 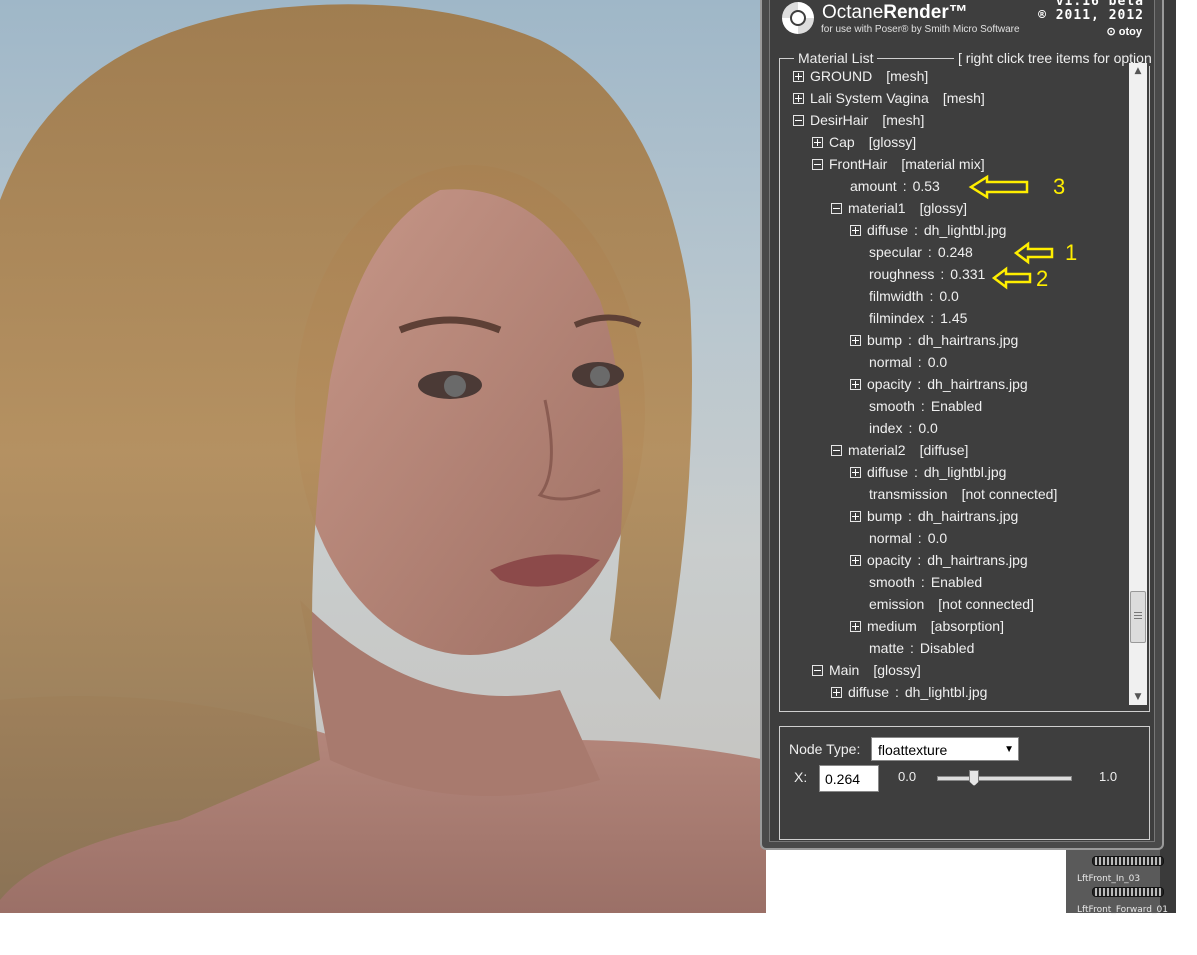 What do you see at coordinates (1091, 15) in the screenshot?
I see `copyright-label: ® 2011, 2012` at bounding box center [1091, 15].